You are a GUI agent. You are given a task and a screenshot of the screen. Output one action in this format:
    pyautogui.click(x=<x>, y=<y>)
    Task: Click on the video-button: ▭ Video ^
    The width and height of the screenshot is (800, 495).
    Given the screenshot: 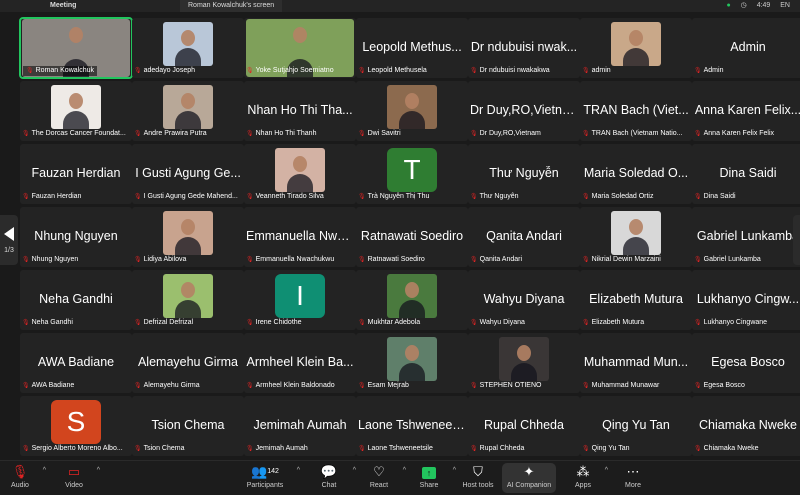 What is the action you would take?
    pyautogui.click(x=79, y=478)
    